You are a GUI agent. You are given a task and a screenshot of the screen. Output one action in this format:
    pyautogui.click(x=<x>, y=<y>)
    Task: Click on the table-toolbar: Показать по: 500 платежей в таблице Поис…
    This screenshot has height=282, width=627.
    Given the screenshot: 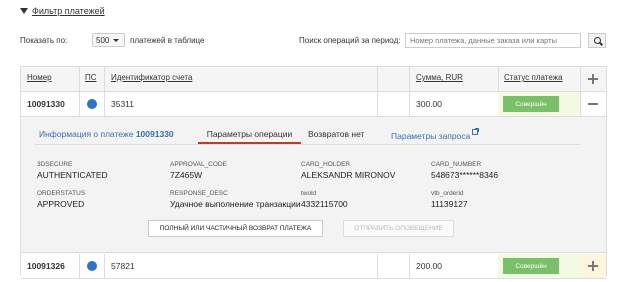 What is the action you would take?
    pyautogui.click(x=313, y=41)
    